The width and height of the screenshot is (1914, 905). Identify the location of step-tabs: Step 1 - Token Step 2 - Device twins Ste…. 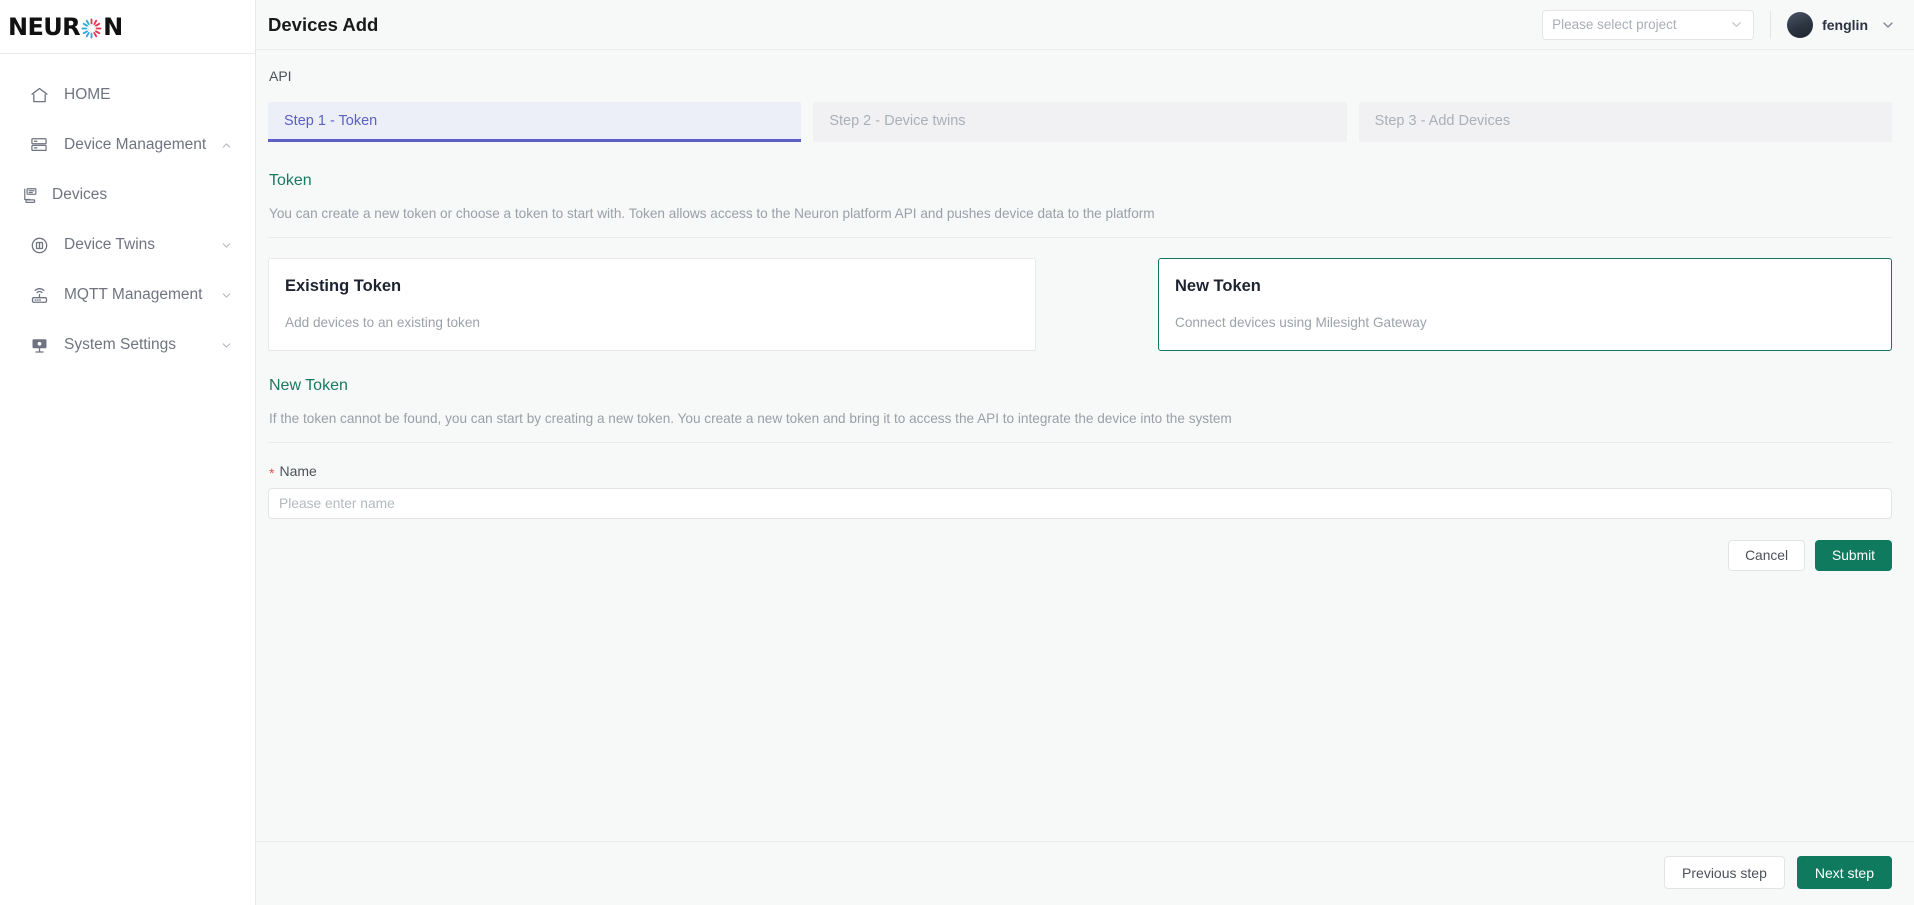
(1080, 122).